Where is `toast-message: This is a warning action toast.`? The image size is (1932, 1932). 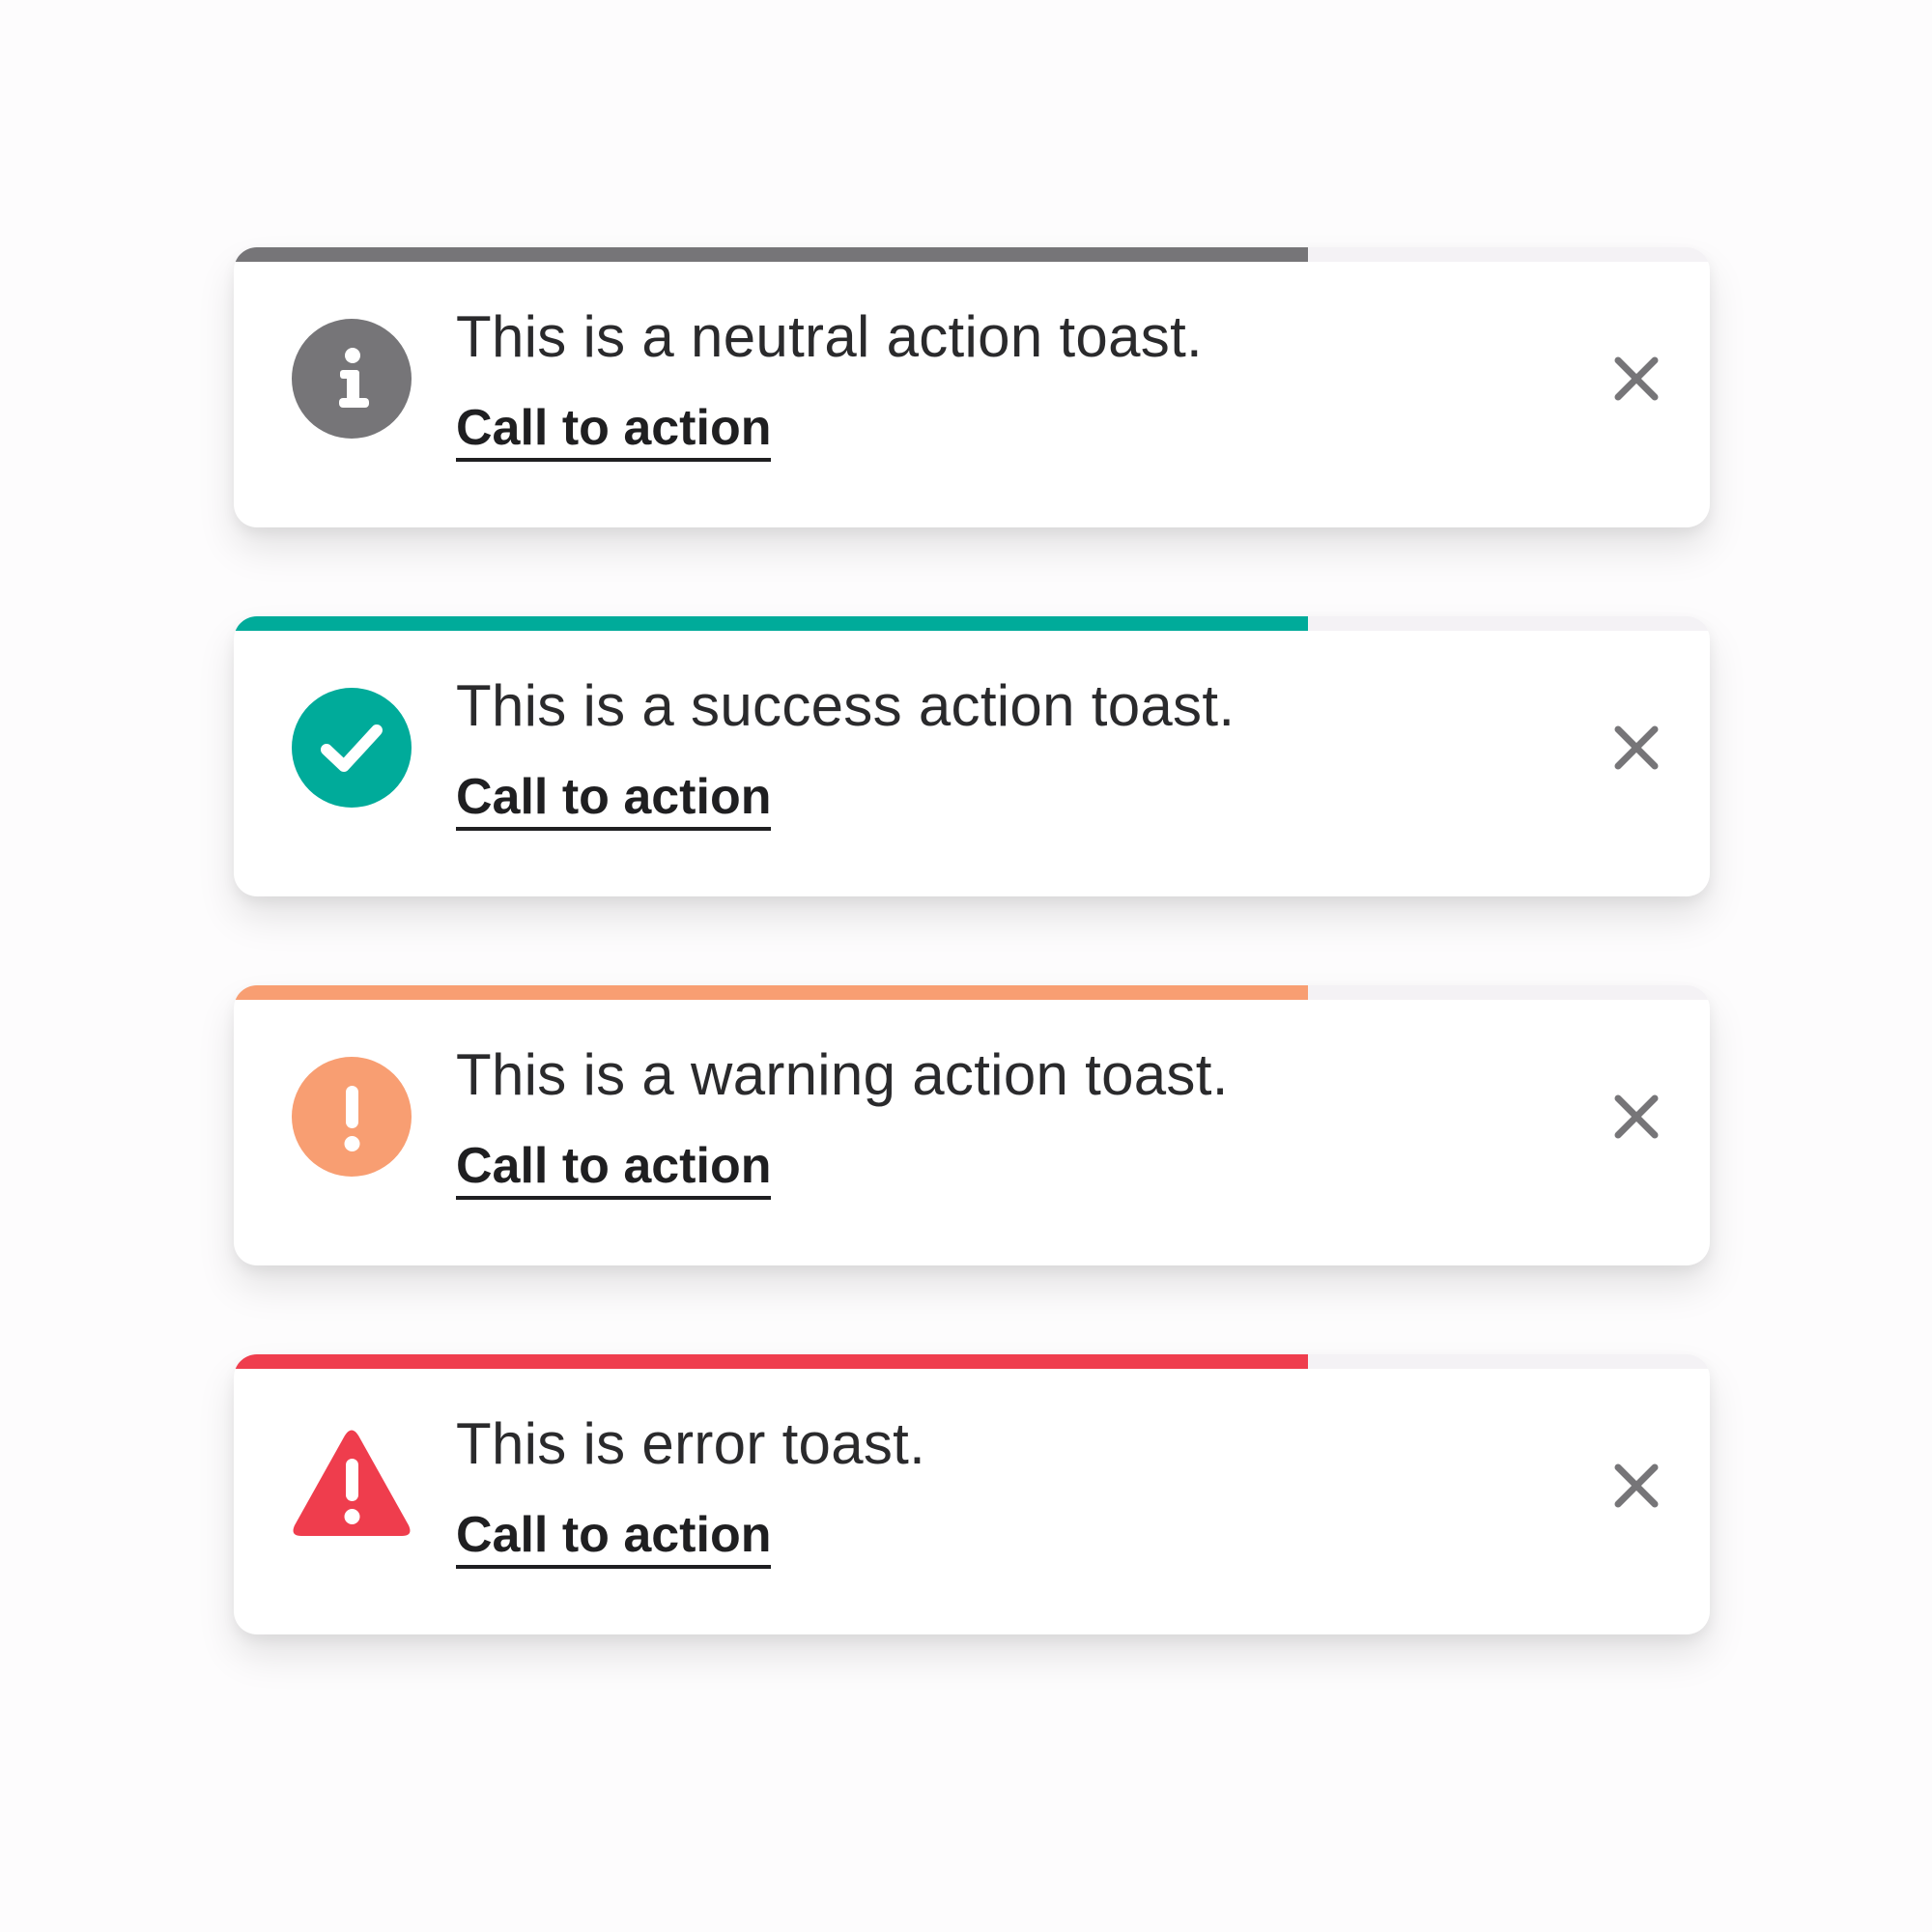
toast-message: This is a warning action toast. is located at coordinates (842, 1074).